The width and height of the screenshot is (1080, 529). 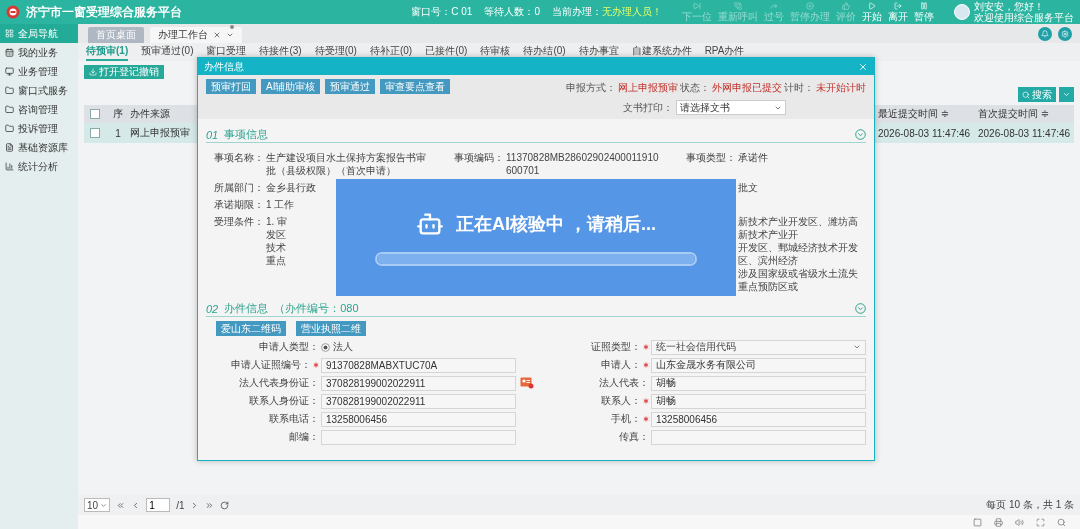 I want to click on sub-tab: 预审通过(0), so click(x=167, y=52).